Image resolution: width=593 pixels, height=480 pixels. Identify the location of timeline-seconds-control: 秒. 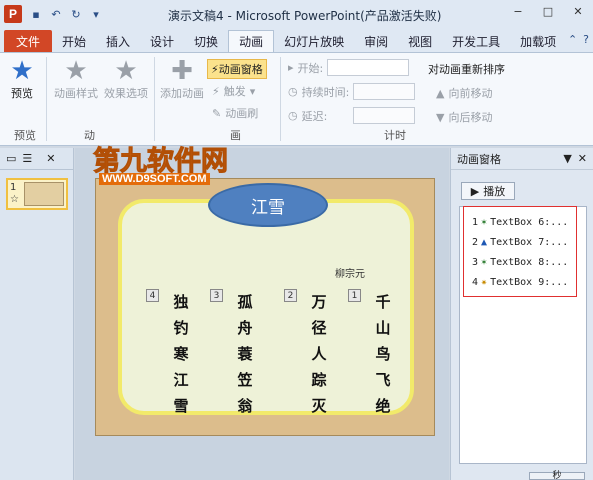
(557, 476).